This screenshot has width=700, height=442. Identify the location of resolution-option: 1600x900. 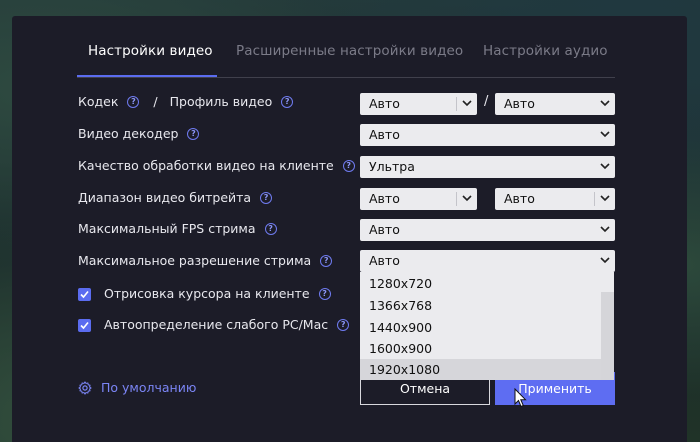
(480, 348).